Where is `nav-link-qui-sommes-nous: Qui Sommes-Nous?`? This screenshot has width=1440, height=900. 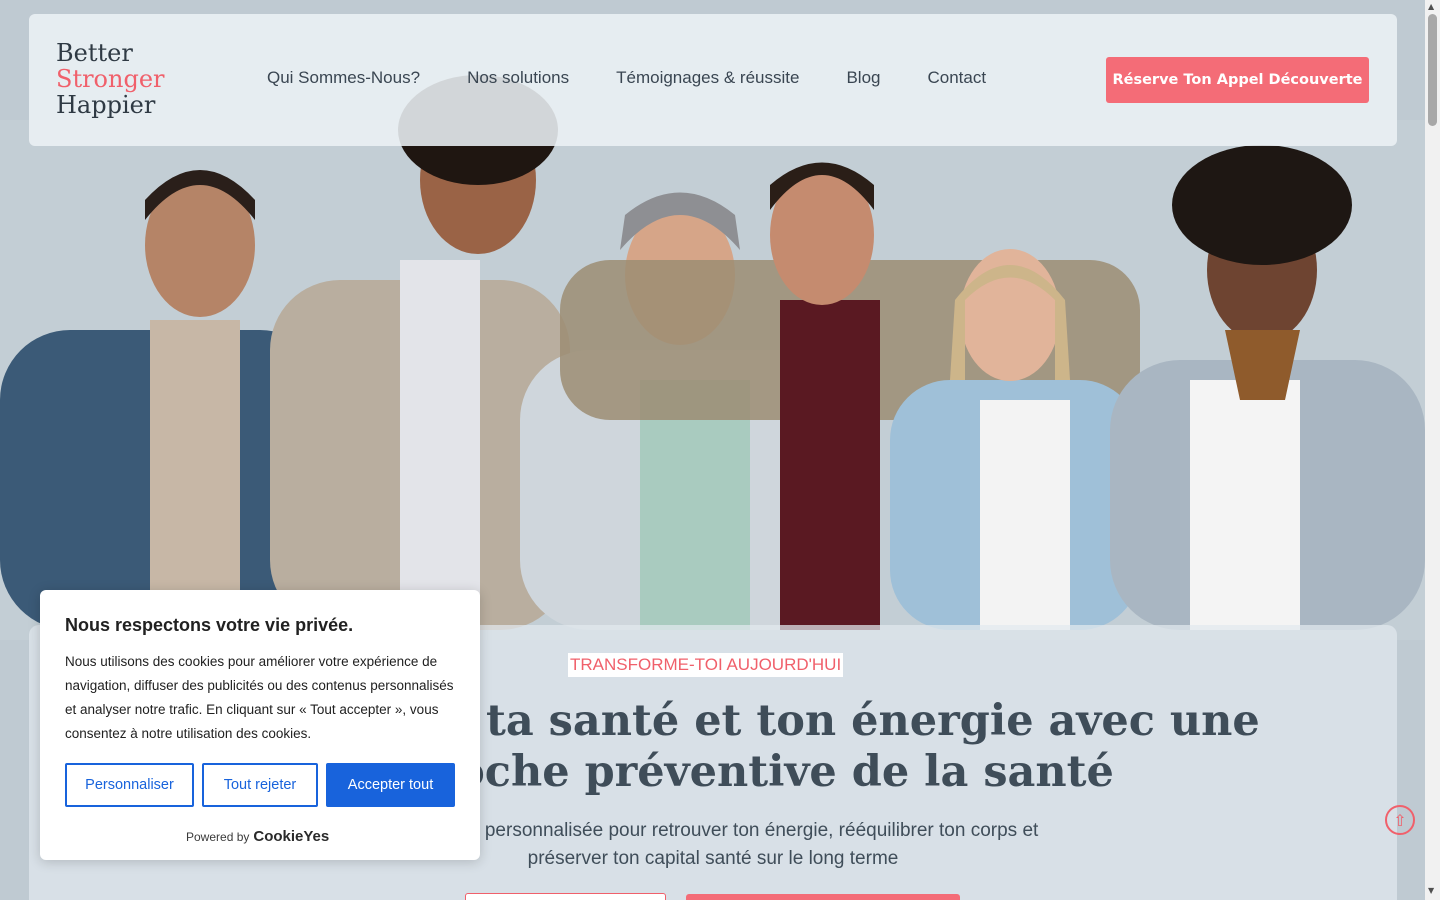 nav-link-qui-sommes-nous: Qui Sommes-Nous? is located at coordinates (343, 78).